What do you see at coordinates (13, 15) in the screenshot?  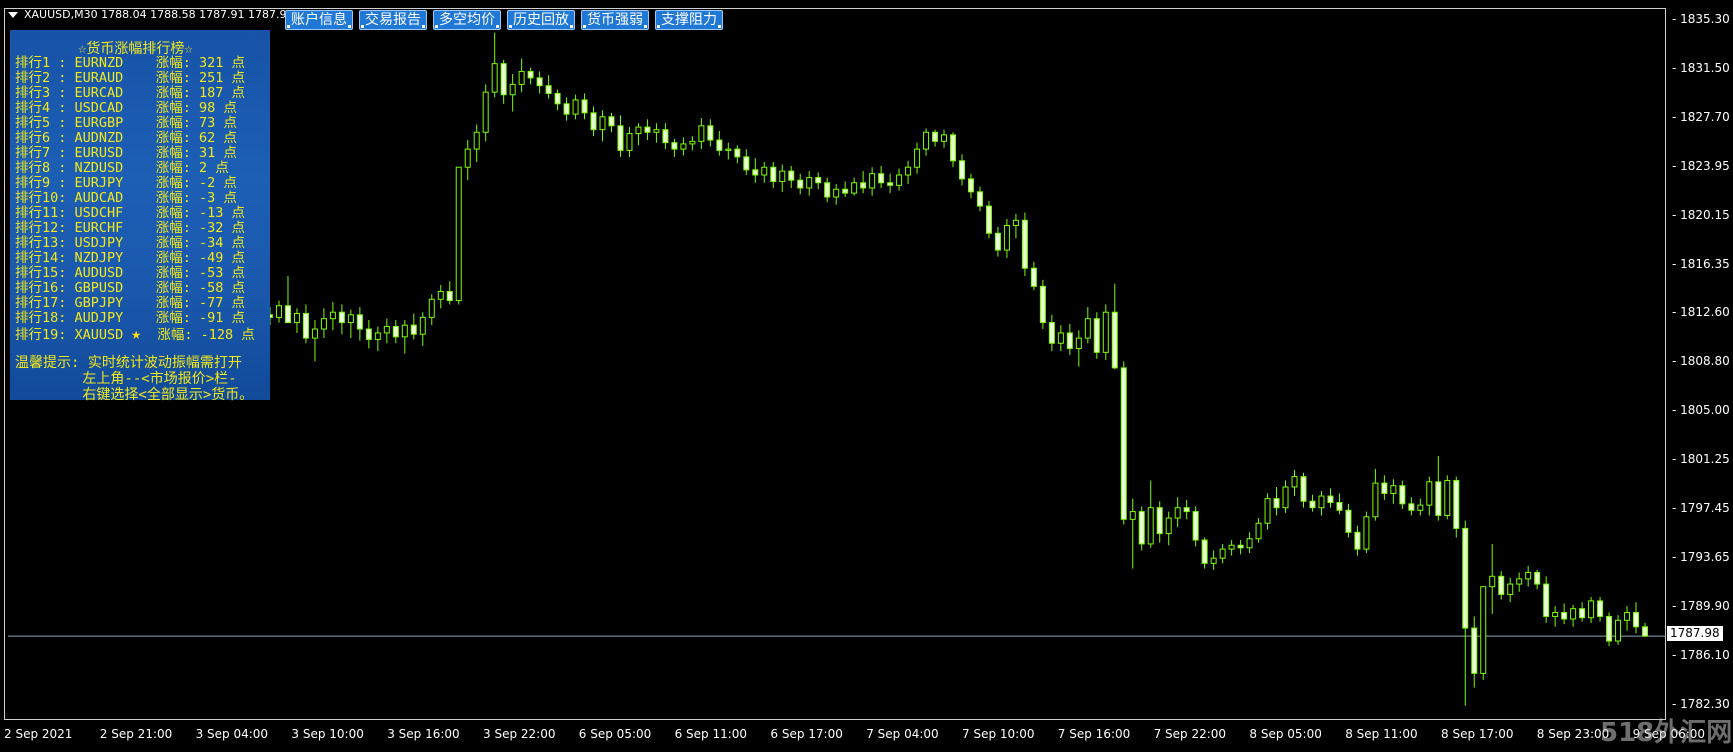 I see `dropdown-caret-icon` at bounding box center [13, 15].